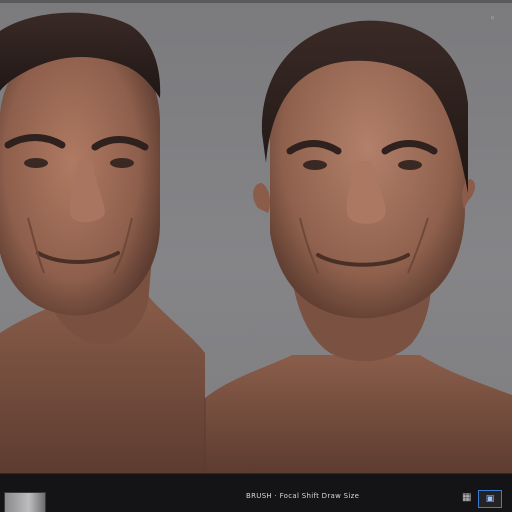  Describe the element at coordinates (303, 496) in the screenshot. I see `brush-settings-label: BRUSH · Focal Shift Draw Size` at that location.